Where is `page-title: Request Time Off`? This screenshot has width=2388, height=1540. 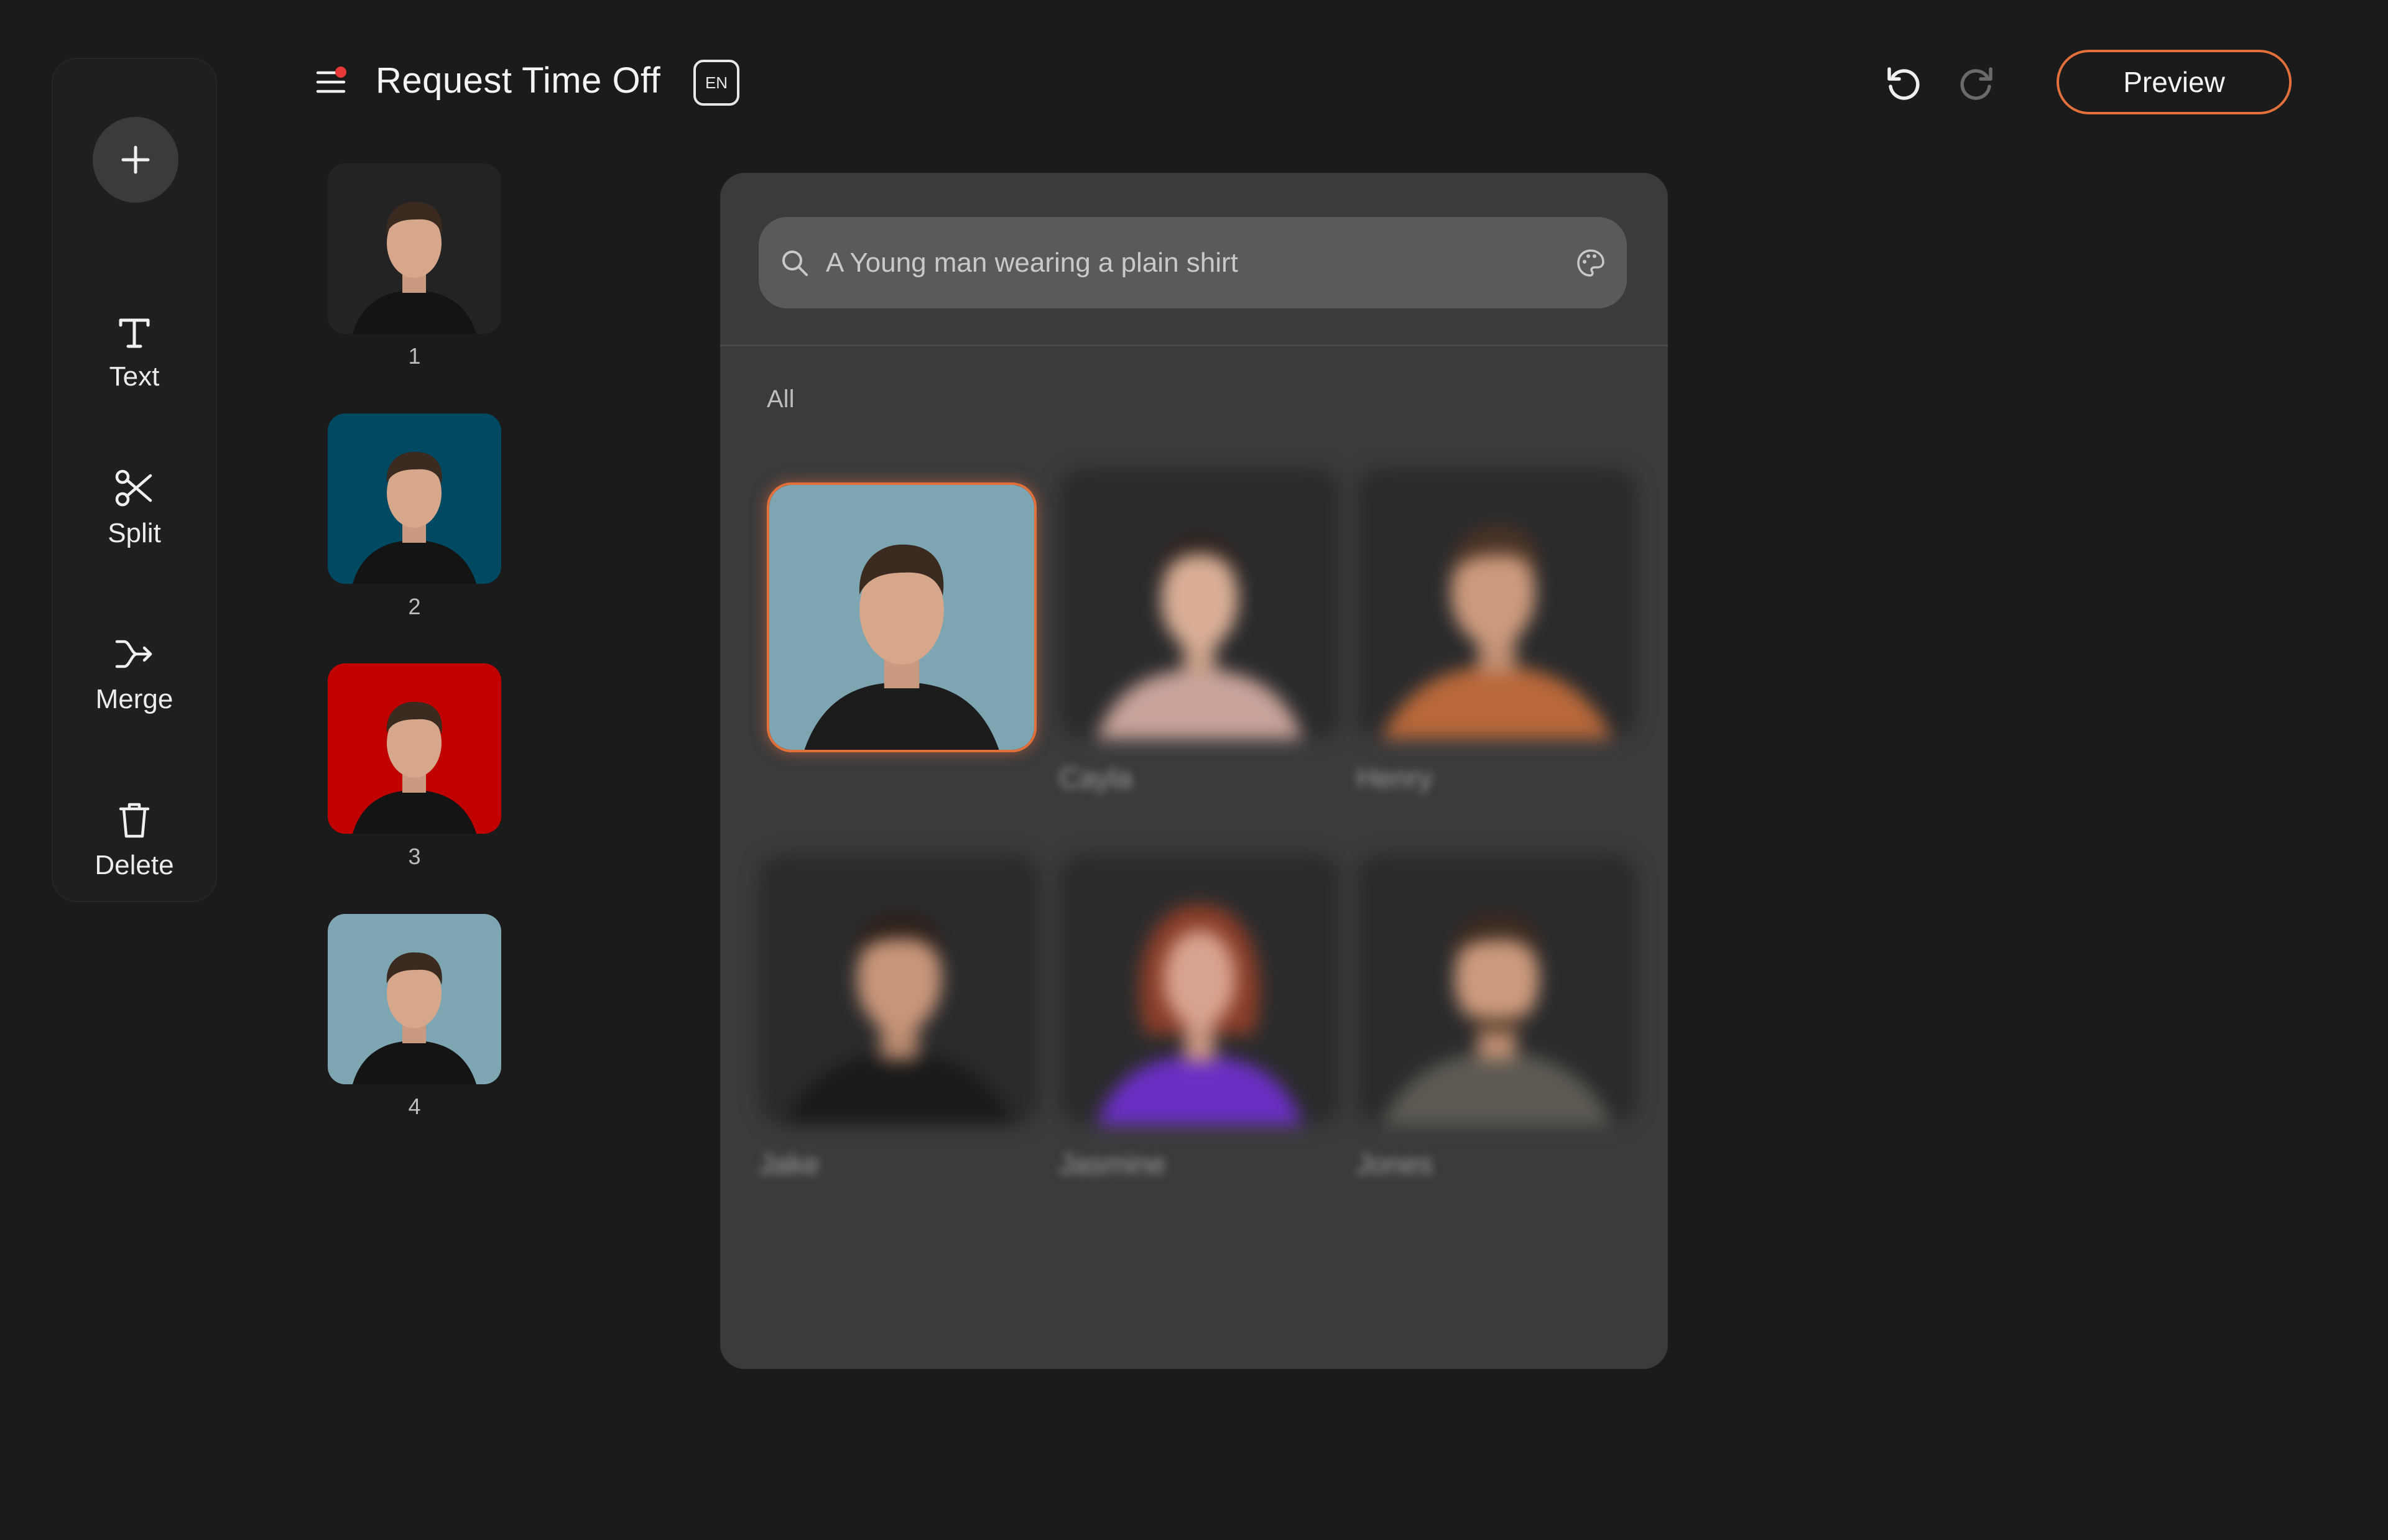
page-title: Request Time Off is located at coordinates (518, 80).